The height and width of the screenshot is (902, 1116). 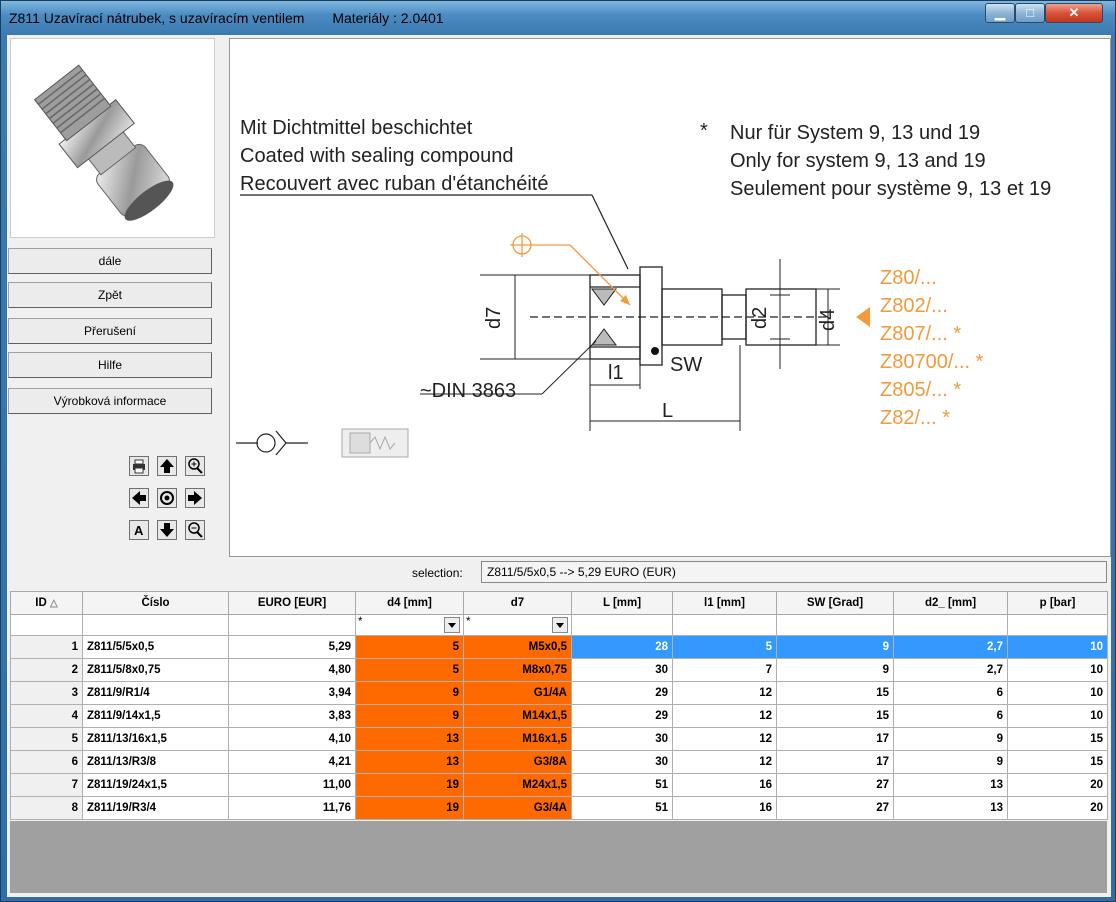 What do you see at coordinates (46, 647) in the screenshot?
I see `table-cell: 1` at bounding box center [46, 647].